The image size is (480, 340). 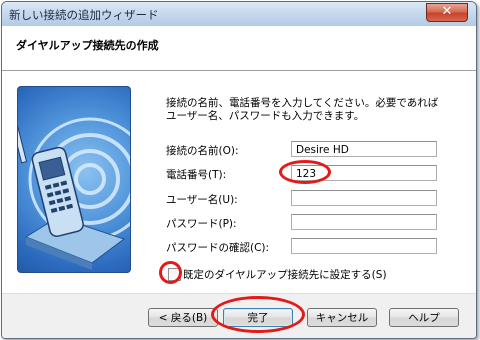 I want to click on phone-number-field: 123, so click(x=364, y=173).